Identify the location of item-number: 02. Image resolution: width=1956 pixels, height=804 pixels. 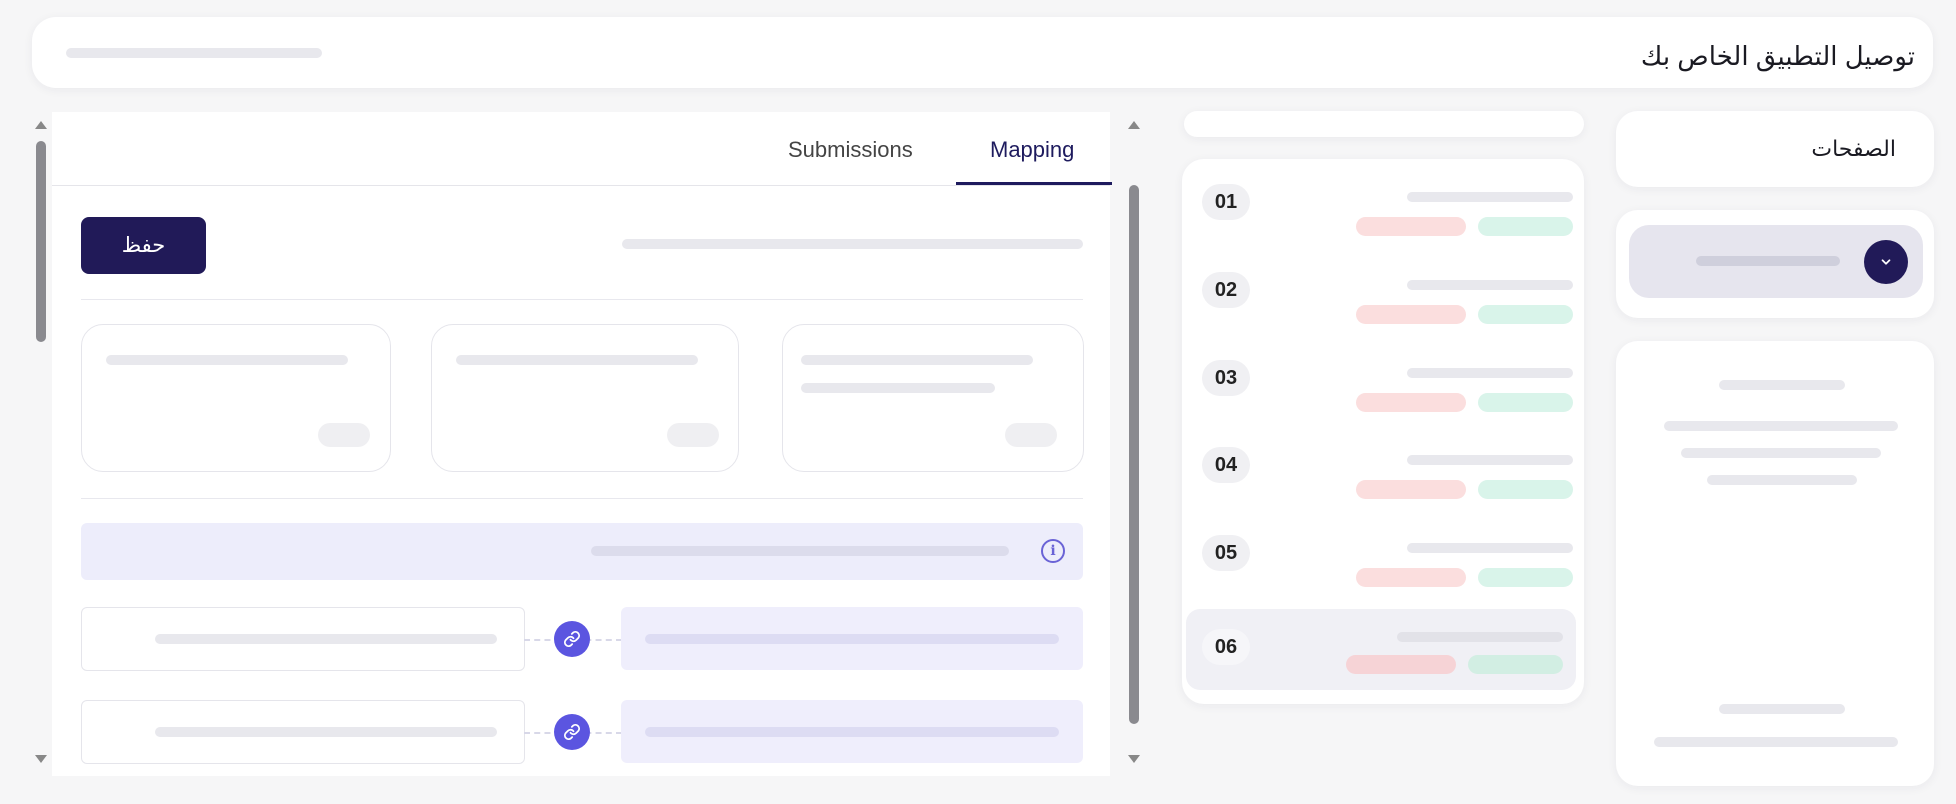
(1226, 290).